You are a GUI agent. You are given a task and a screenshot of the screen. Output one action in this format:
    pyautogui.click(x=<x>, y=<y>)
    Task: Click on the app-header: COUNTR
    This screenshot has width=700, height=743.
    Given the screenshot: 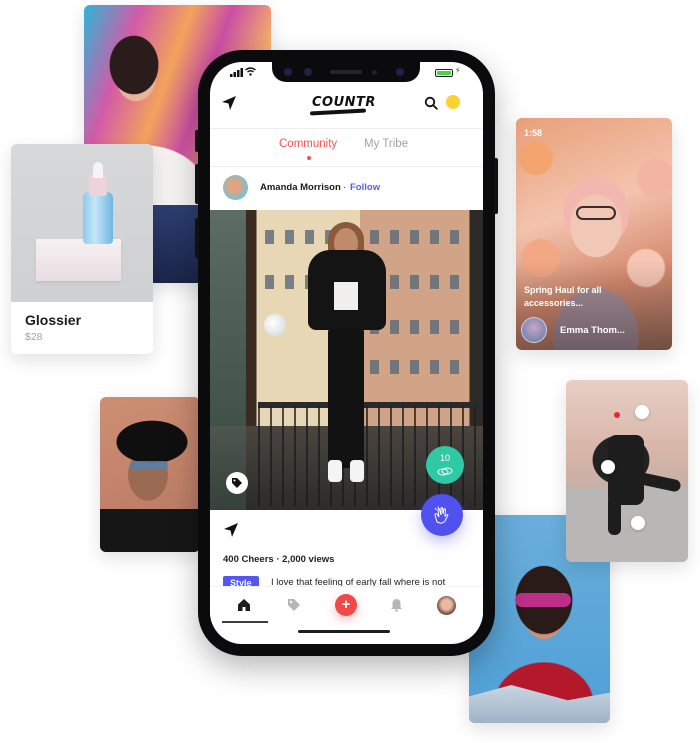 What is the action you would take?
    pyautogui.click(x=346, y=106)
    